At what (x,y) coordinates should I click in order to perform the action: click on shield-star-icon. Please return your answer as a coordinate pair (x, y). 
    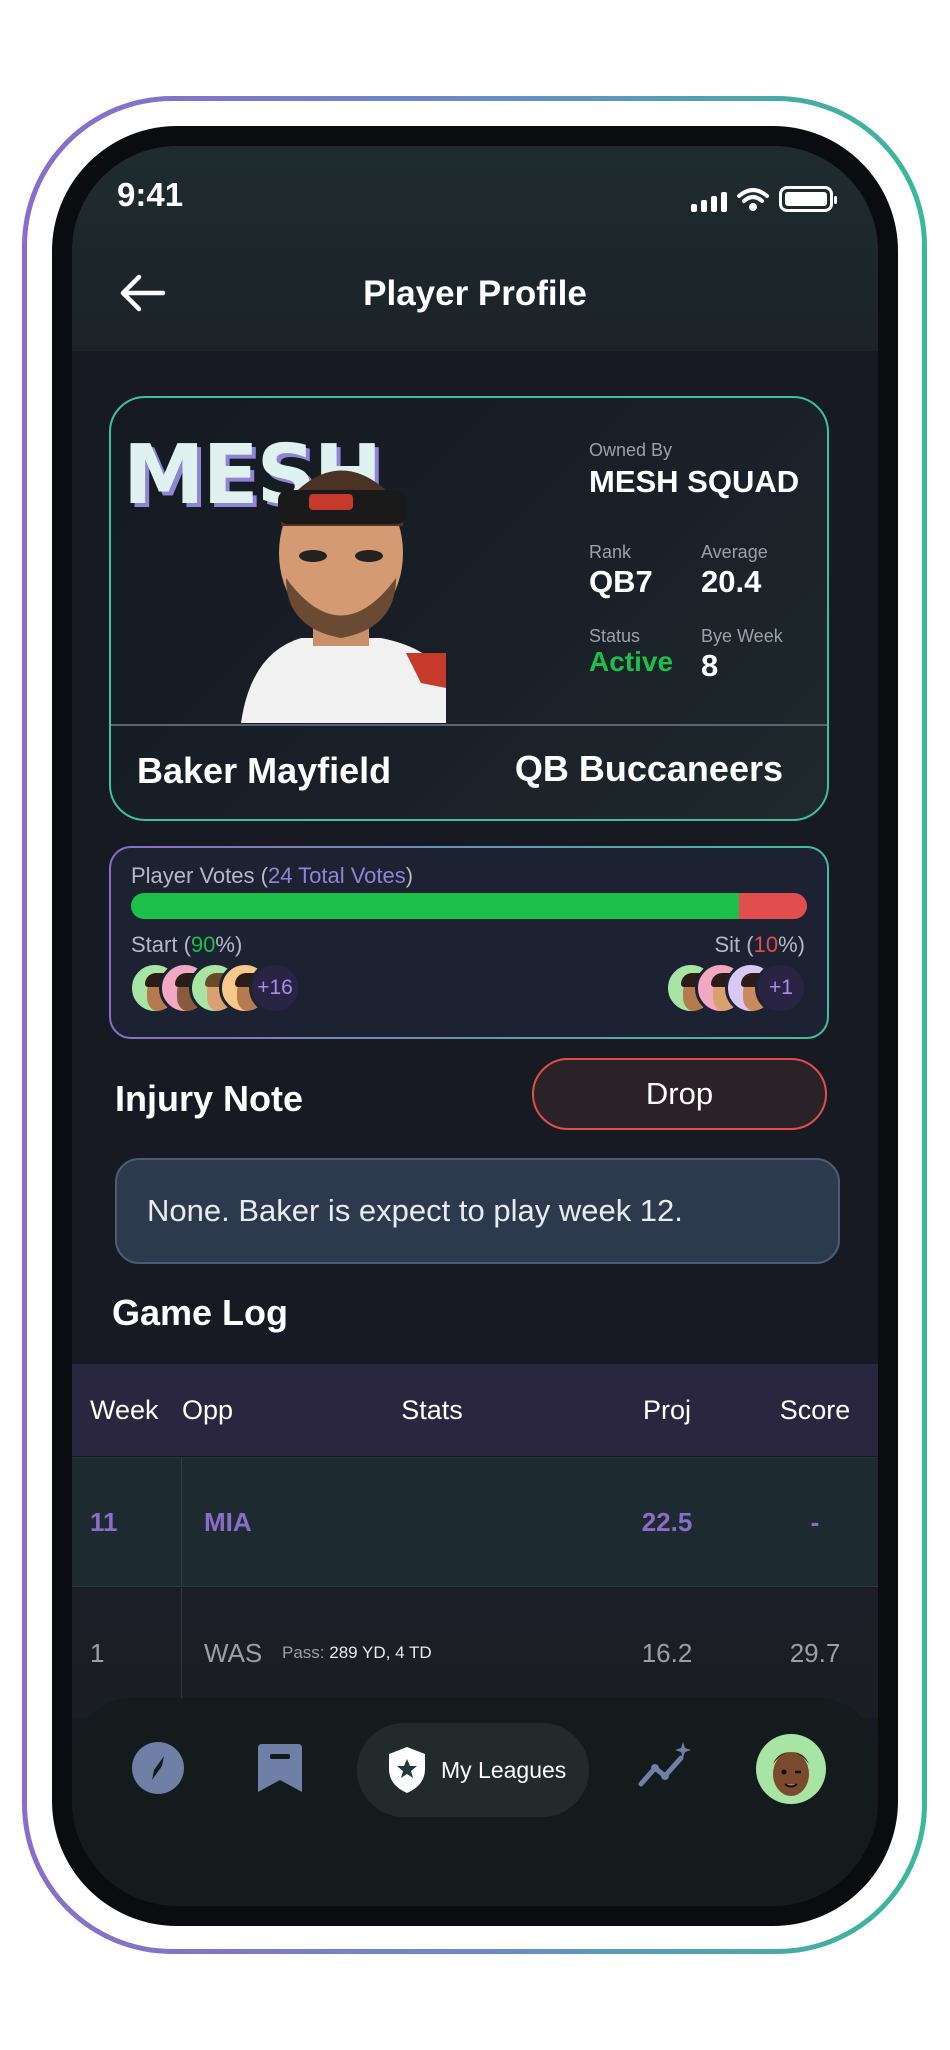
    Looking at the image, I should click on (407, 1770).